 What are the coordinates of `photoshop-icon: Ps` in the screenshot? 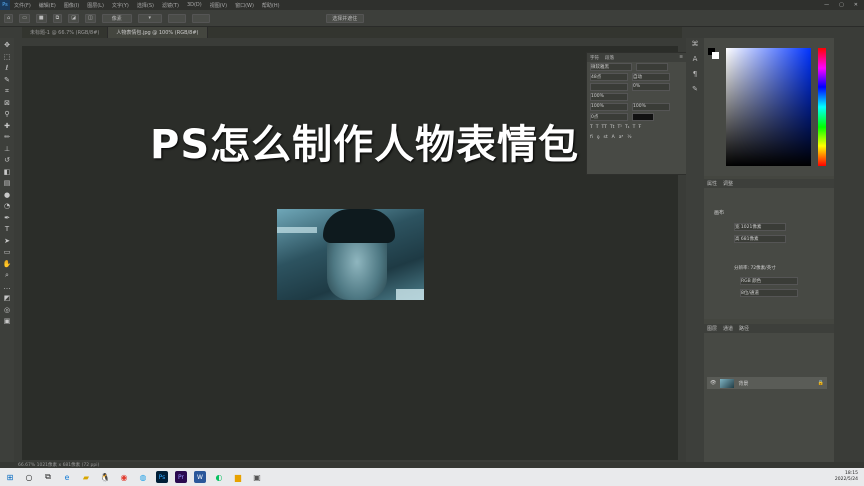 It's located at (162, 477).